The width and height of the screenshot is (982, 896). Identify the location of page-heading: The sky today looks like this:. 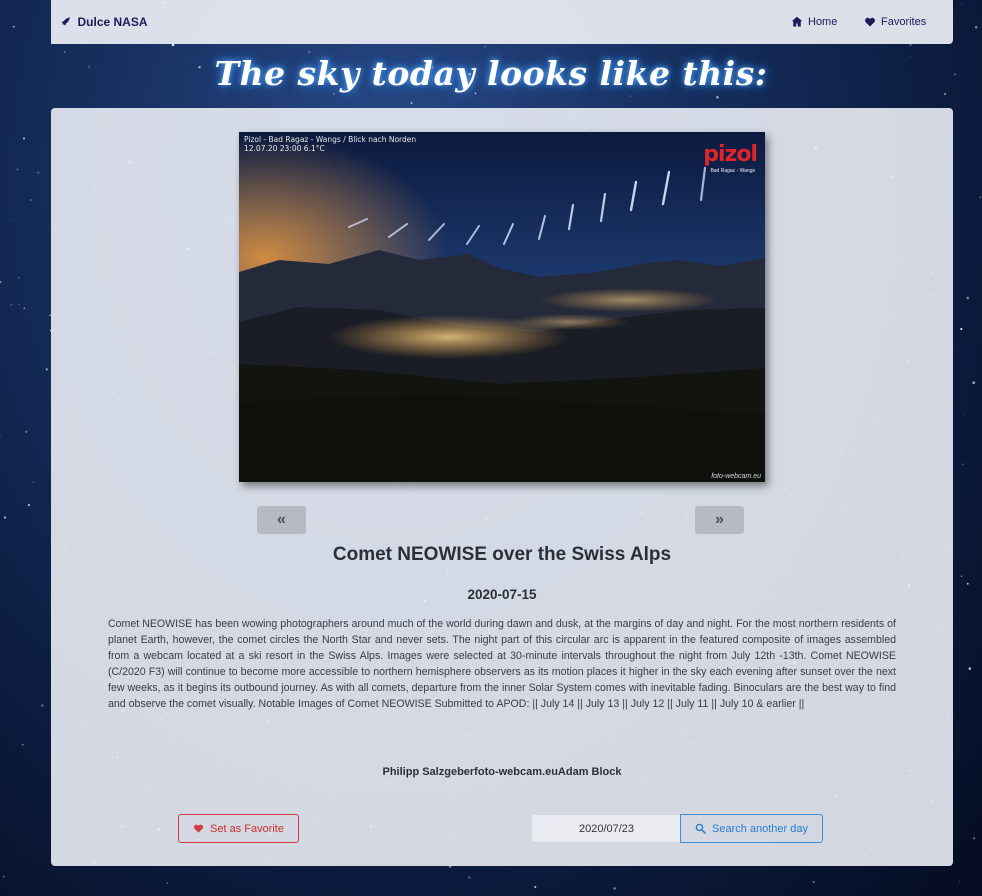
(491, 73).